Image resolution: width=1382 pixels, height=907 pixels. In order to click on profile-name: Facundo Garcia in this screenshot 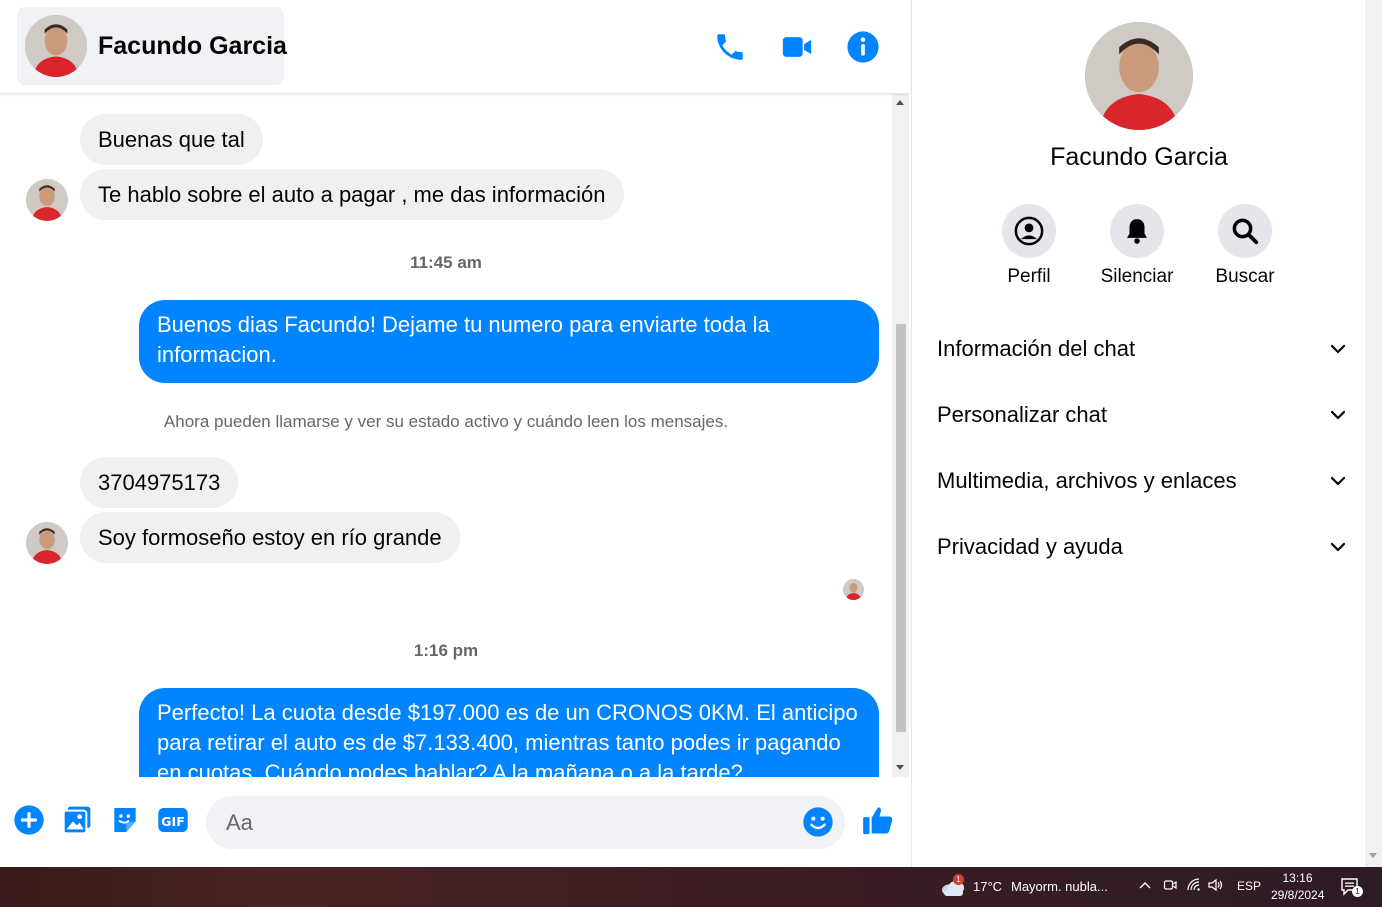, I will do `click(1139, 157)`.